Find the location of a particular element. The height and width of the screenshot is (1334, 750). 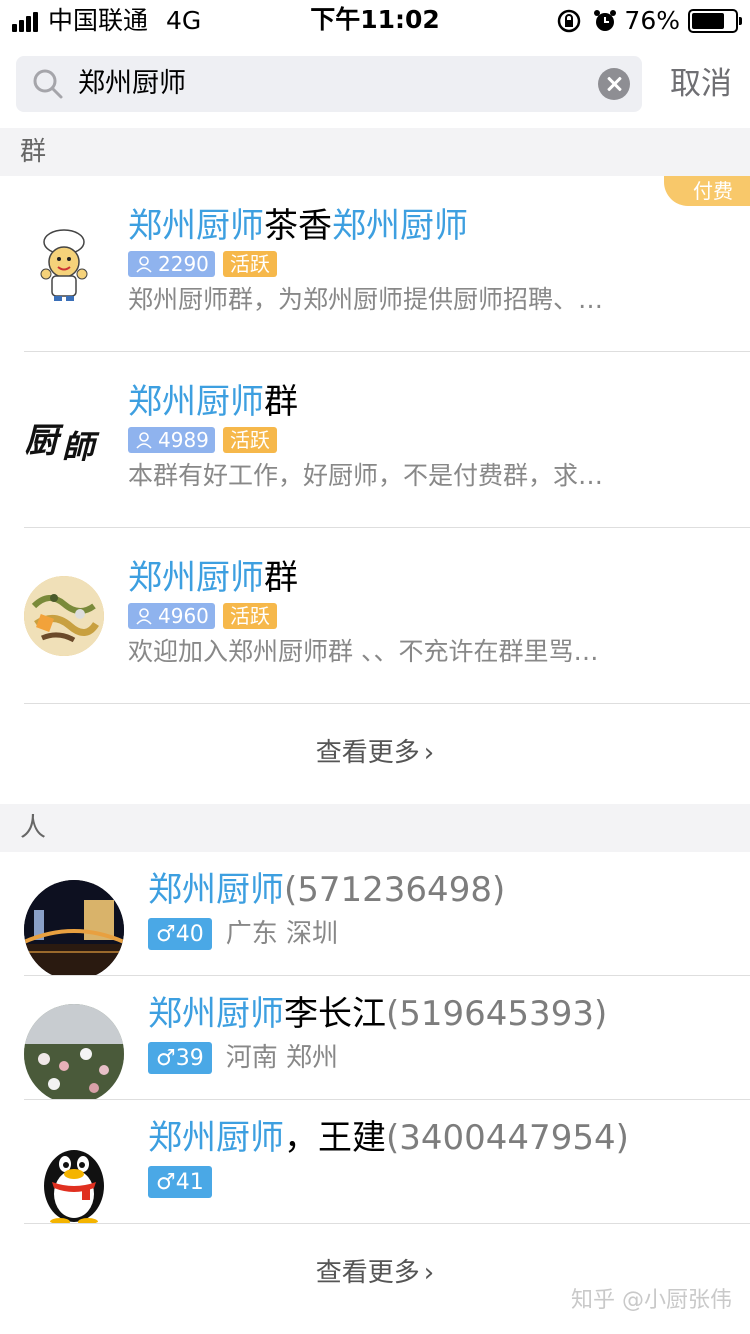

person-name: 郑州厨师，王建(3400447954) is located at coordinates (388, 1138).